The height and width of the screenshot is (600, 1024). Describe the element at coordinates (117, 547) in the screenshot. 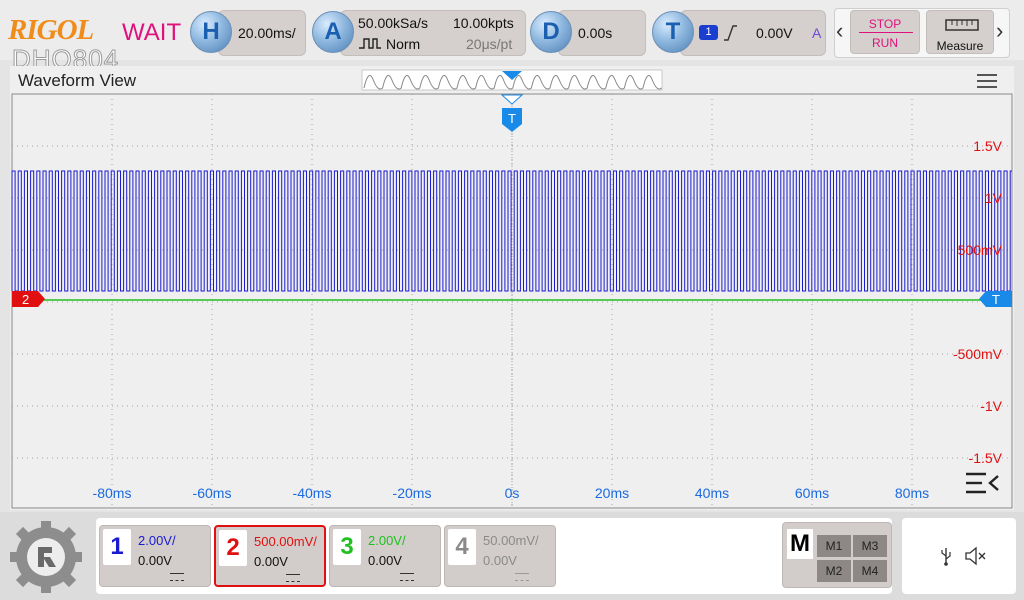

I see `channel-1-number: 1` at that location.